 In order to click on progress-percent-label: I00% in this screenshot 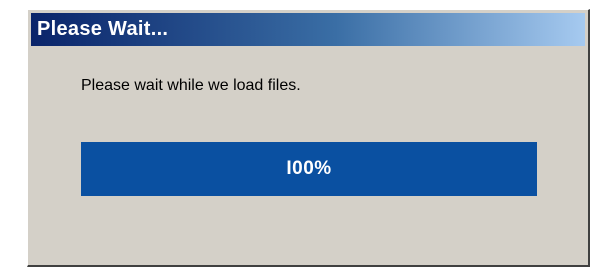, I will do `click(309, 168)`.